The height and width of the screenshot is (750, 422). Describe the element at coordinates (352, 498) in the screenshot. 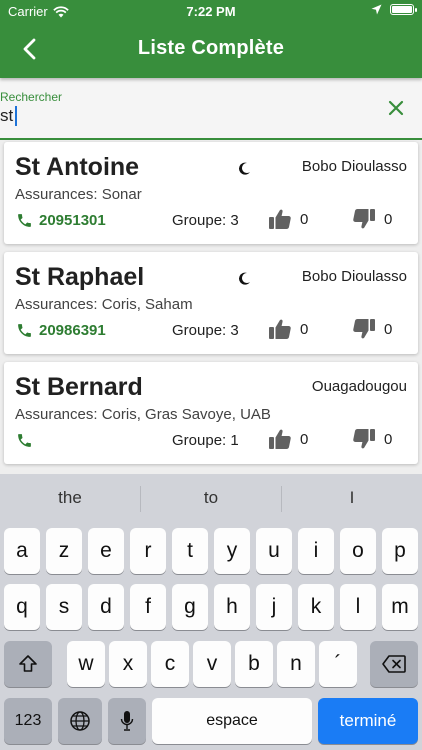

I see `suggestion-item: I` at that location.